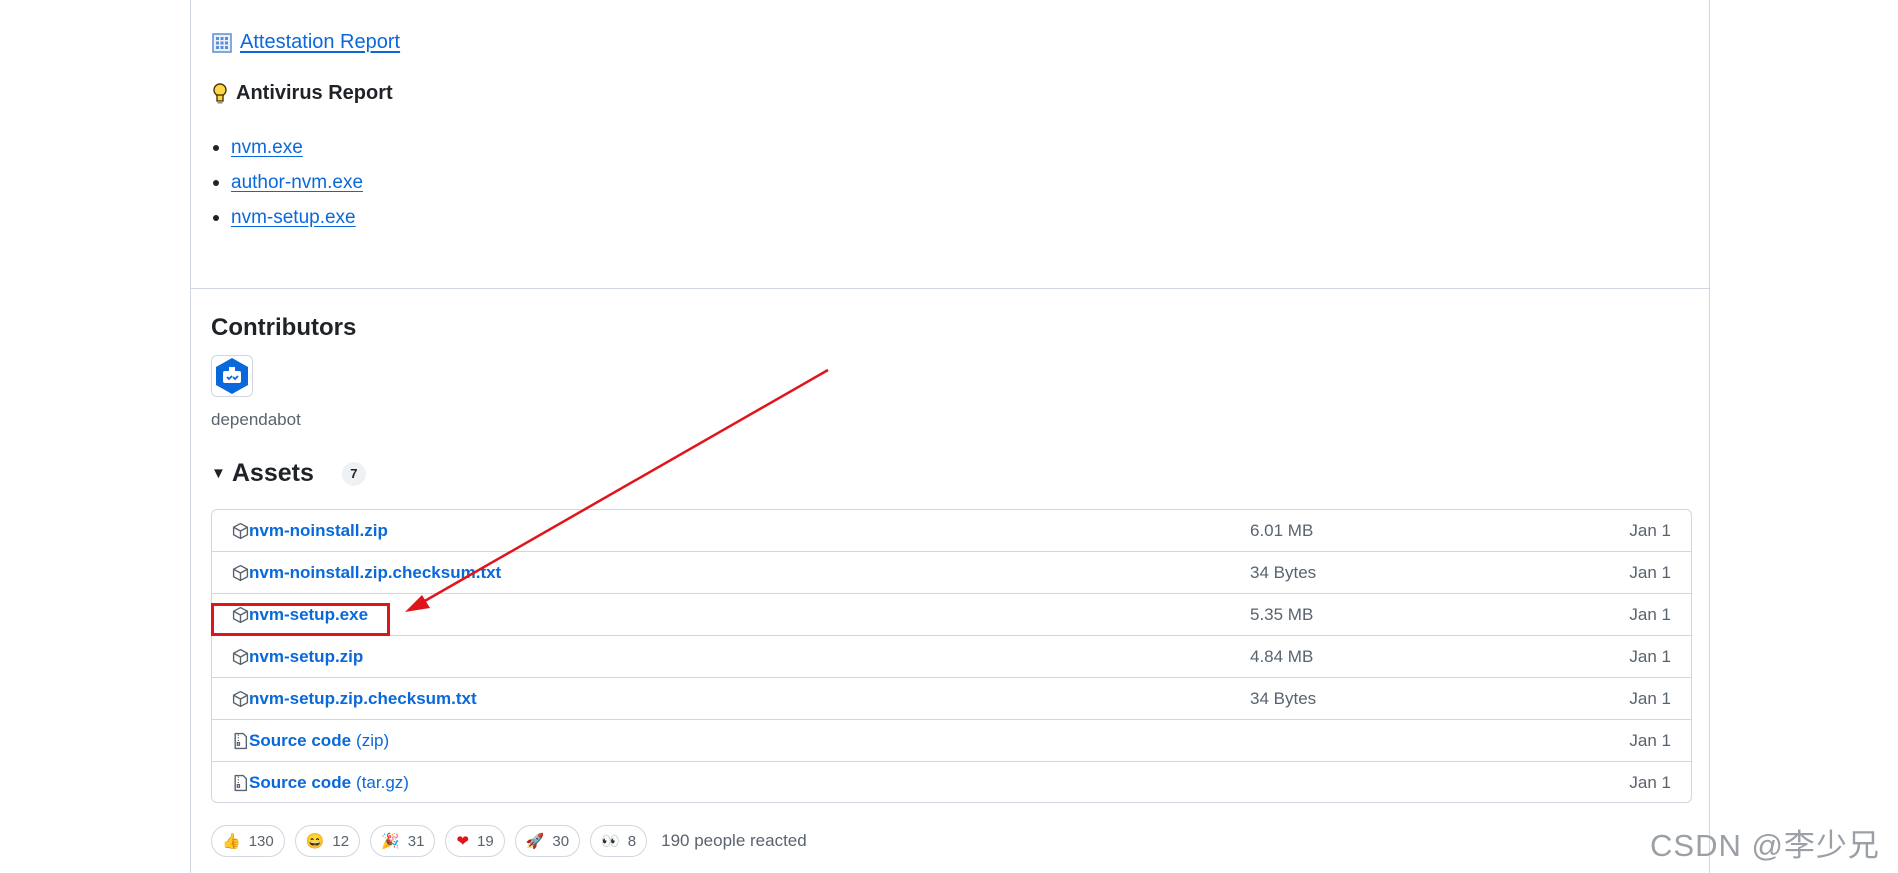 Image resolution: width=1898 pixels, height=873 pixels. What do you see at coordinates (353, 473) in the screenshot?
I see `assets-count-badge: 7` at bounding box center [353, 473].